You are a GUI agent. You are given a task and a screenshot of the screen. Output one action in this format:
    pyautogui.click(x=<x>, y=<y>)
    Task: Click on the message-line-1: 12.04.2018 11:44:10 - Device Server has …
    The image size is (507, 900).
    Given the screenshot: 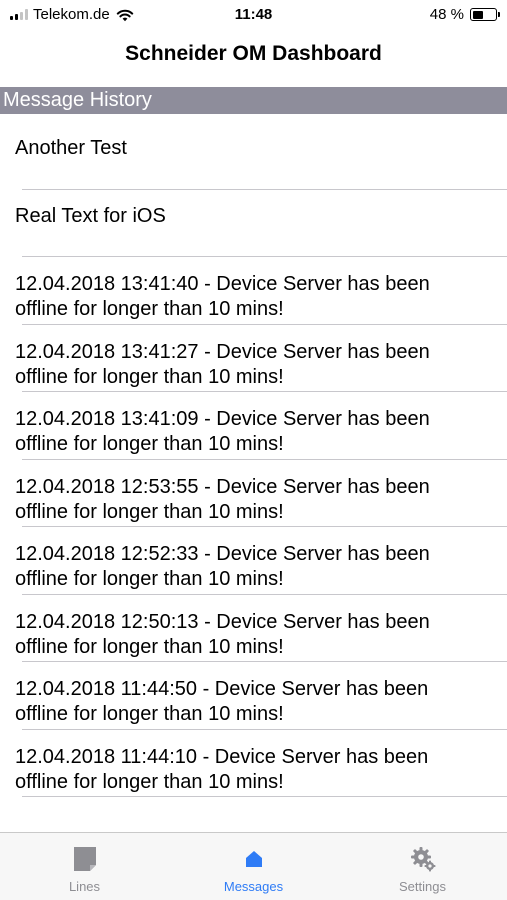 What is the action you would take?
    pyautogui.click(x=222, y=756)
    